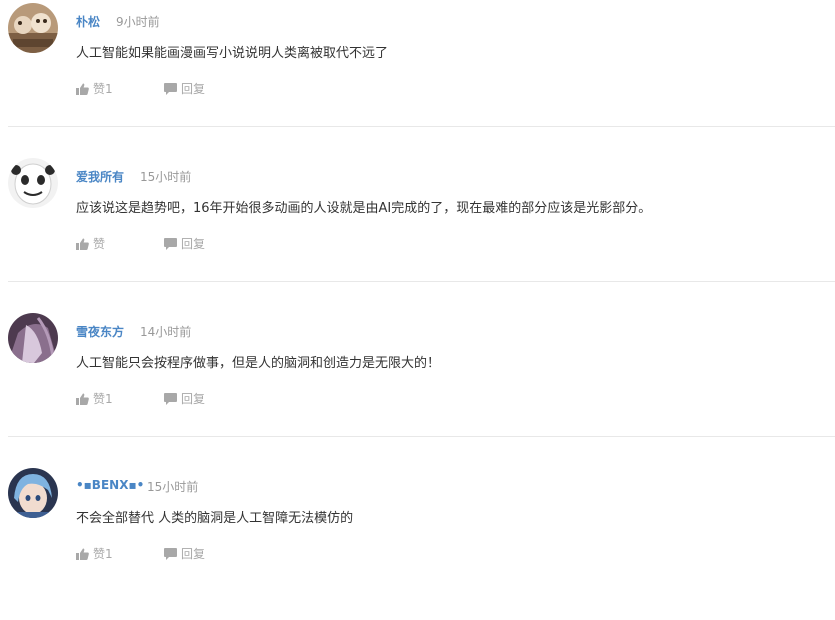  Describe the element at coordinates (232, 53) in the screenshot. I see `comment-text: 人工智能如果能画漫画写小说说明人类离被取代不远了` at that location.